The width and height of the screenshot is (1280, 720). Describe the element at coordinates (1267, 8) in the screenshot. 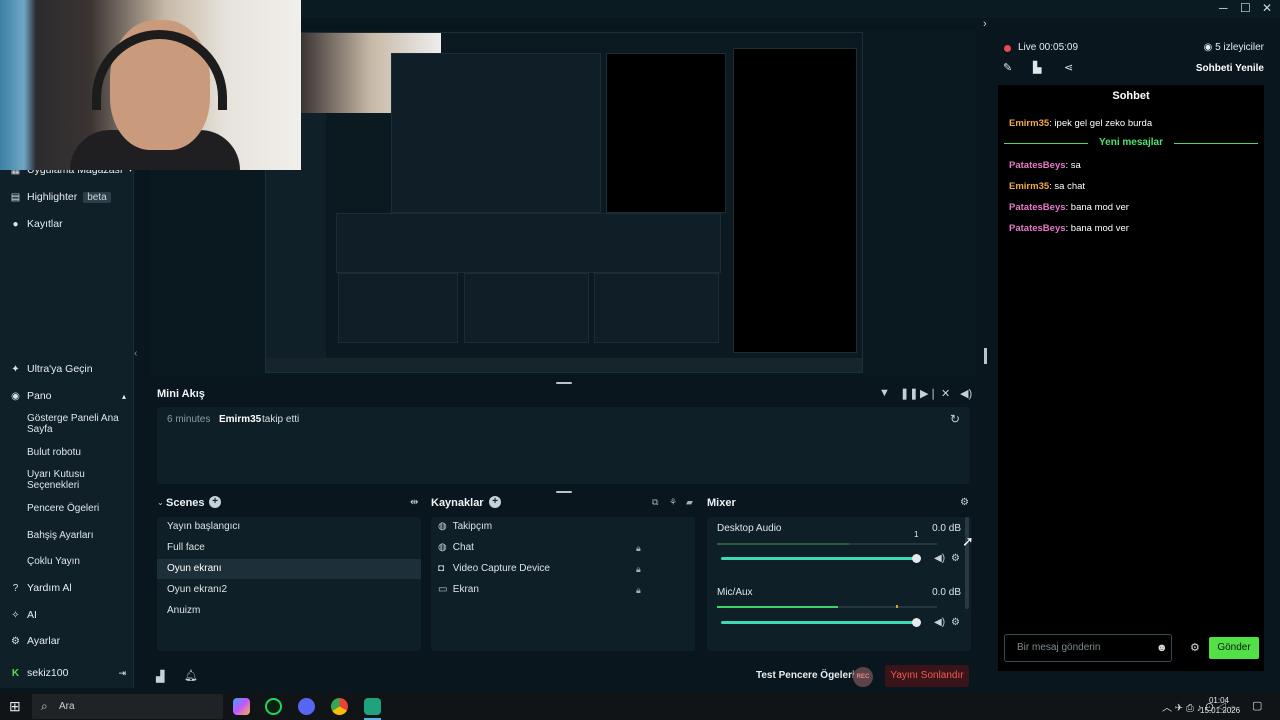

I see `close-icon: ✕` at that location.